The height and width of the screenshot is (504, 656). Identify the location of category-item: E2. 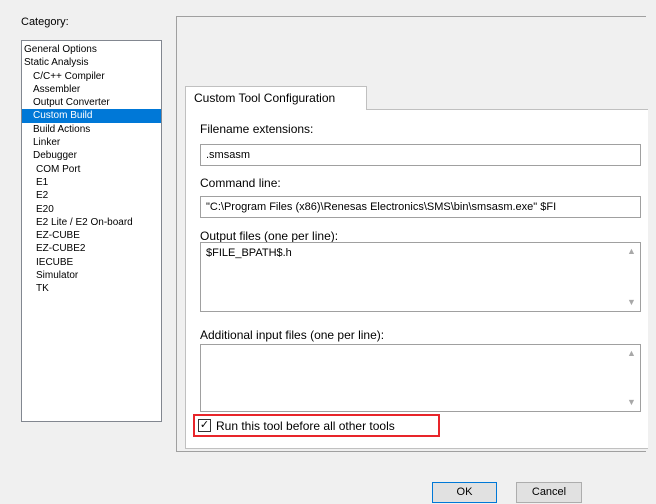
(91, 195).